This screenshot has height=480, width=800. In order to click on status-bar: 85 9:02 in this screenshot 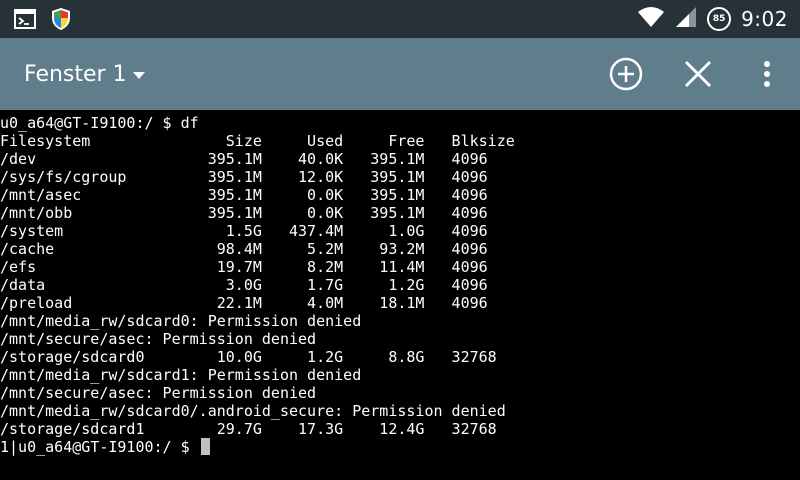, I will do `click(400, 19)`.